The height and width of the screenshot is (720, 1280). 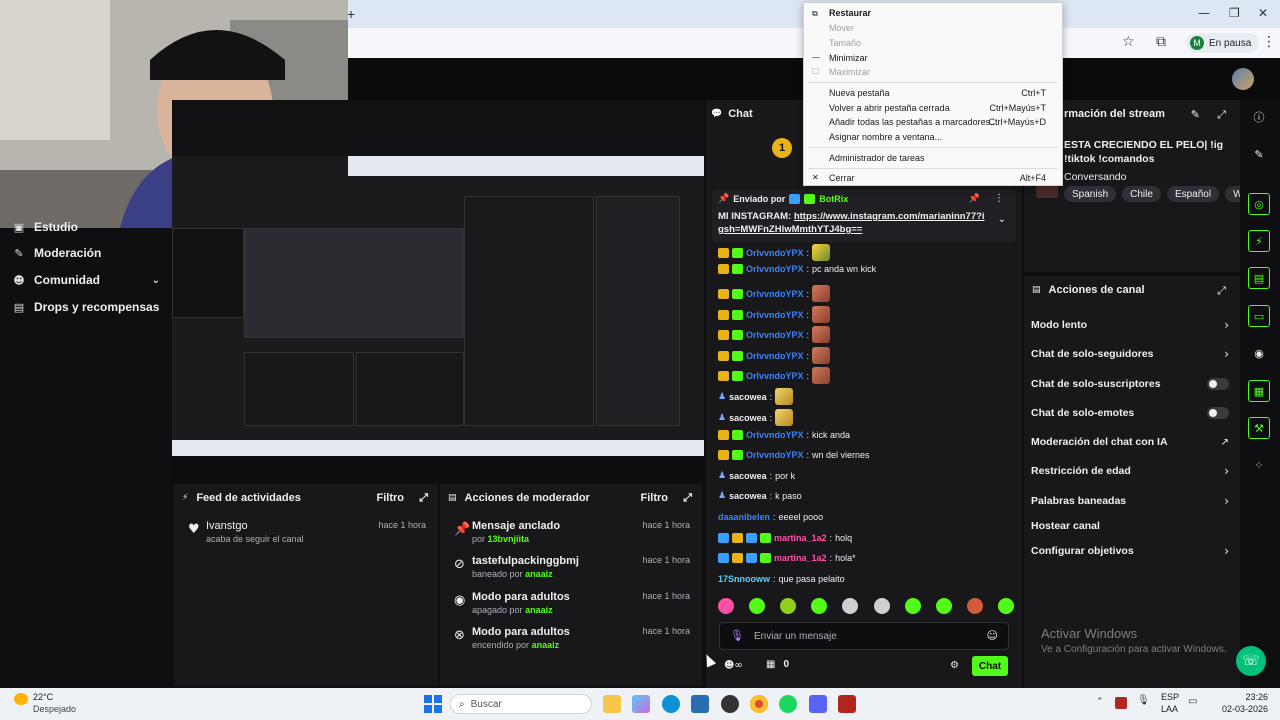 I want to click on chat-message: daaanibelen: eeeel pooo, so click(x=770, y=517).